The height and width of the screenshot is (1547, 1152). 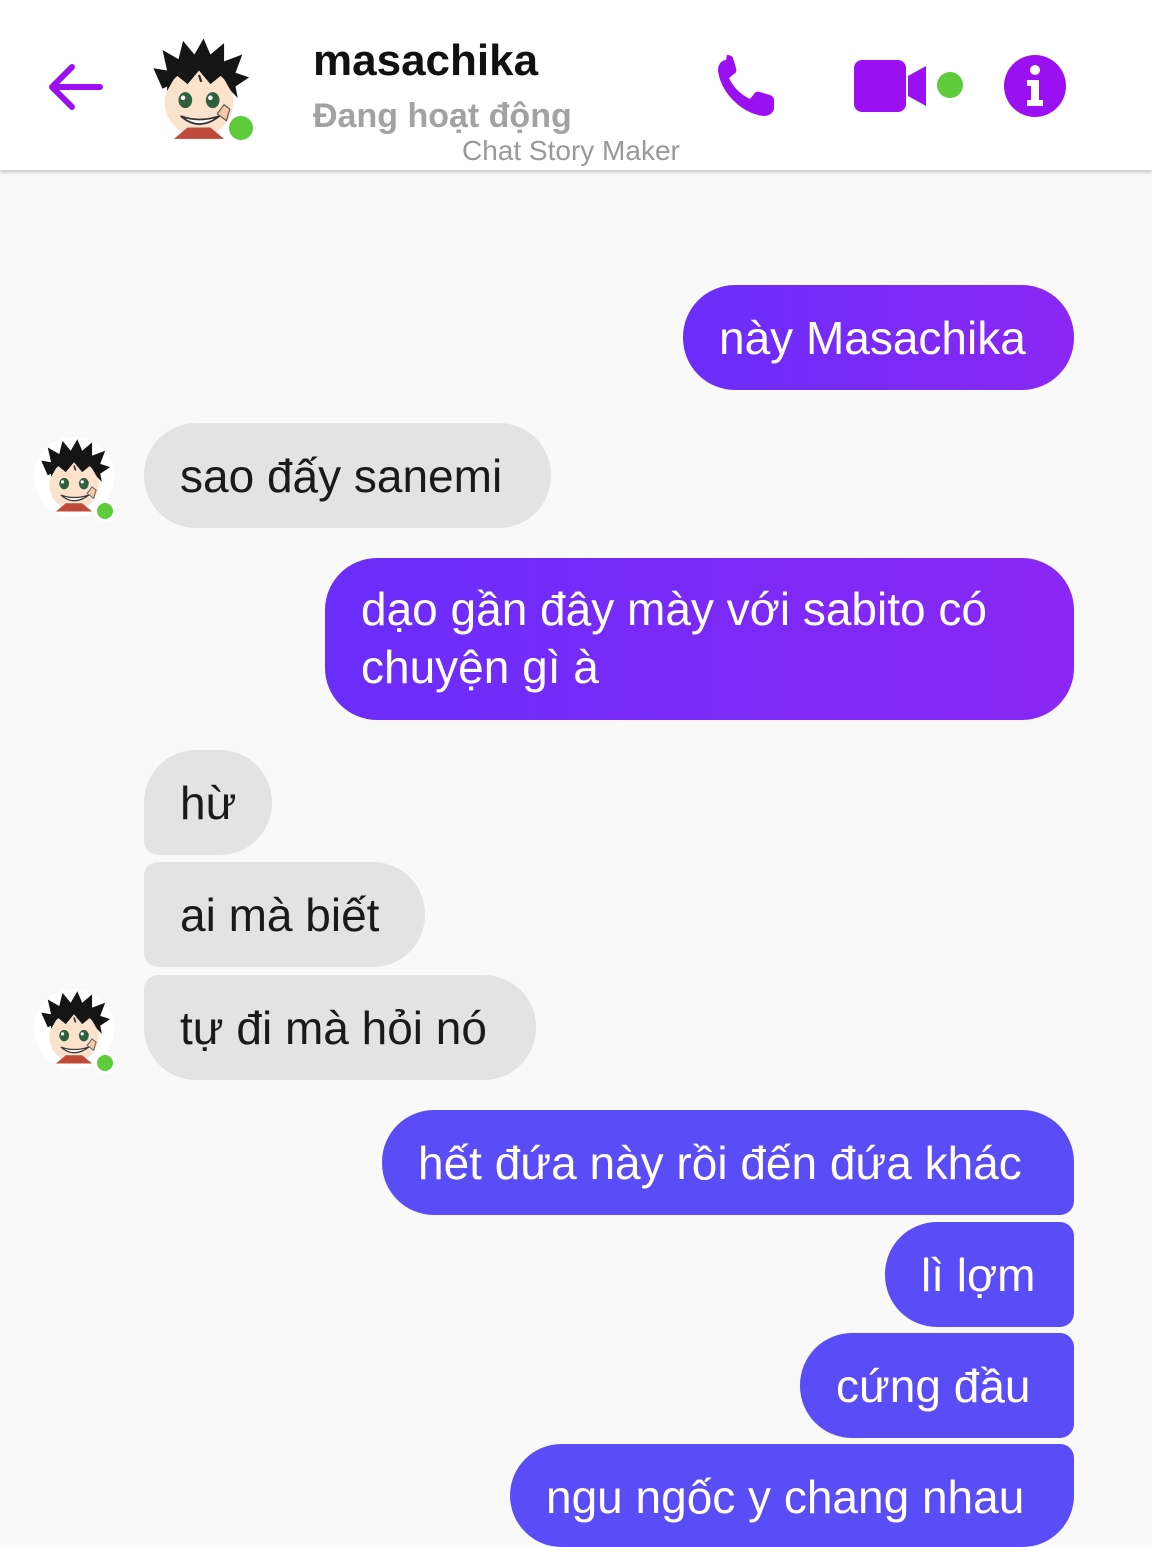 What do you see at coordinates (785, 1497) in the screenshot?
I see `message-text: ngu ngốc y chang nhau` at bounding box center [785, 1497].